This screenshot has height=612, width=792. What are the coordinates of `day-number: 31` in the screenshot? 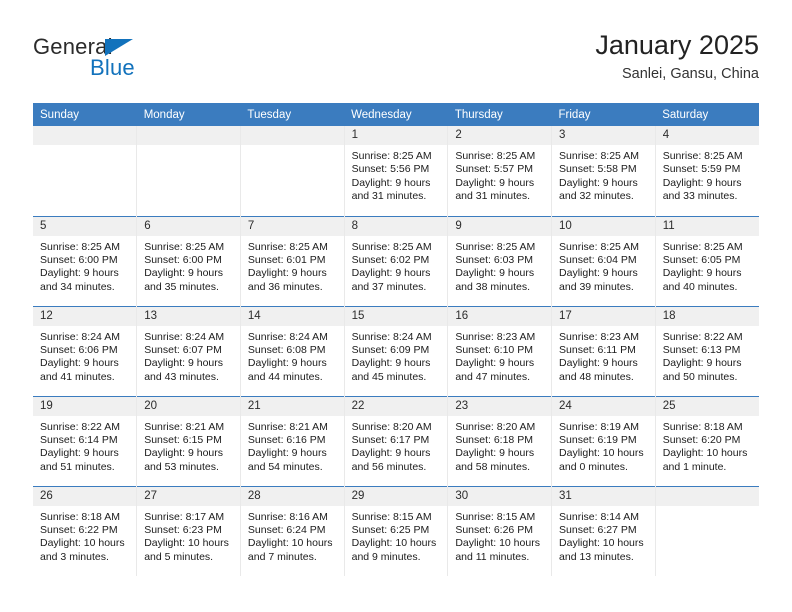 It's located at (603, 496).